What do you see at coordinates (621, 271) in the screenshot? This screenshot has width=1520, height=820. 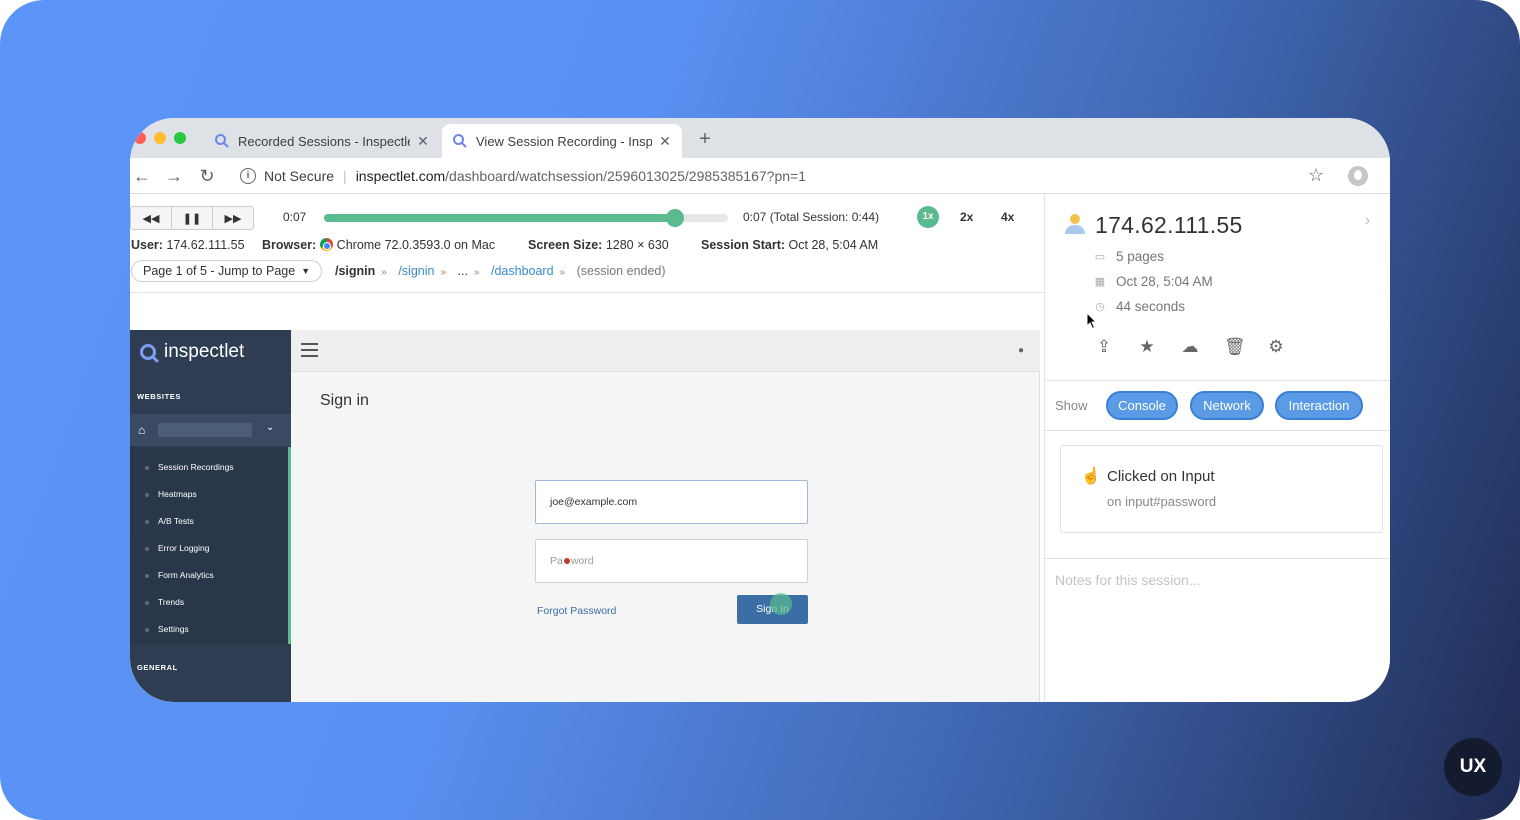 I see `breadcrumb-end: (session ended)` at bounding box center [621, 271].